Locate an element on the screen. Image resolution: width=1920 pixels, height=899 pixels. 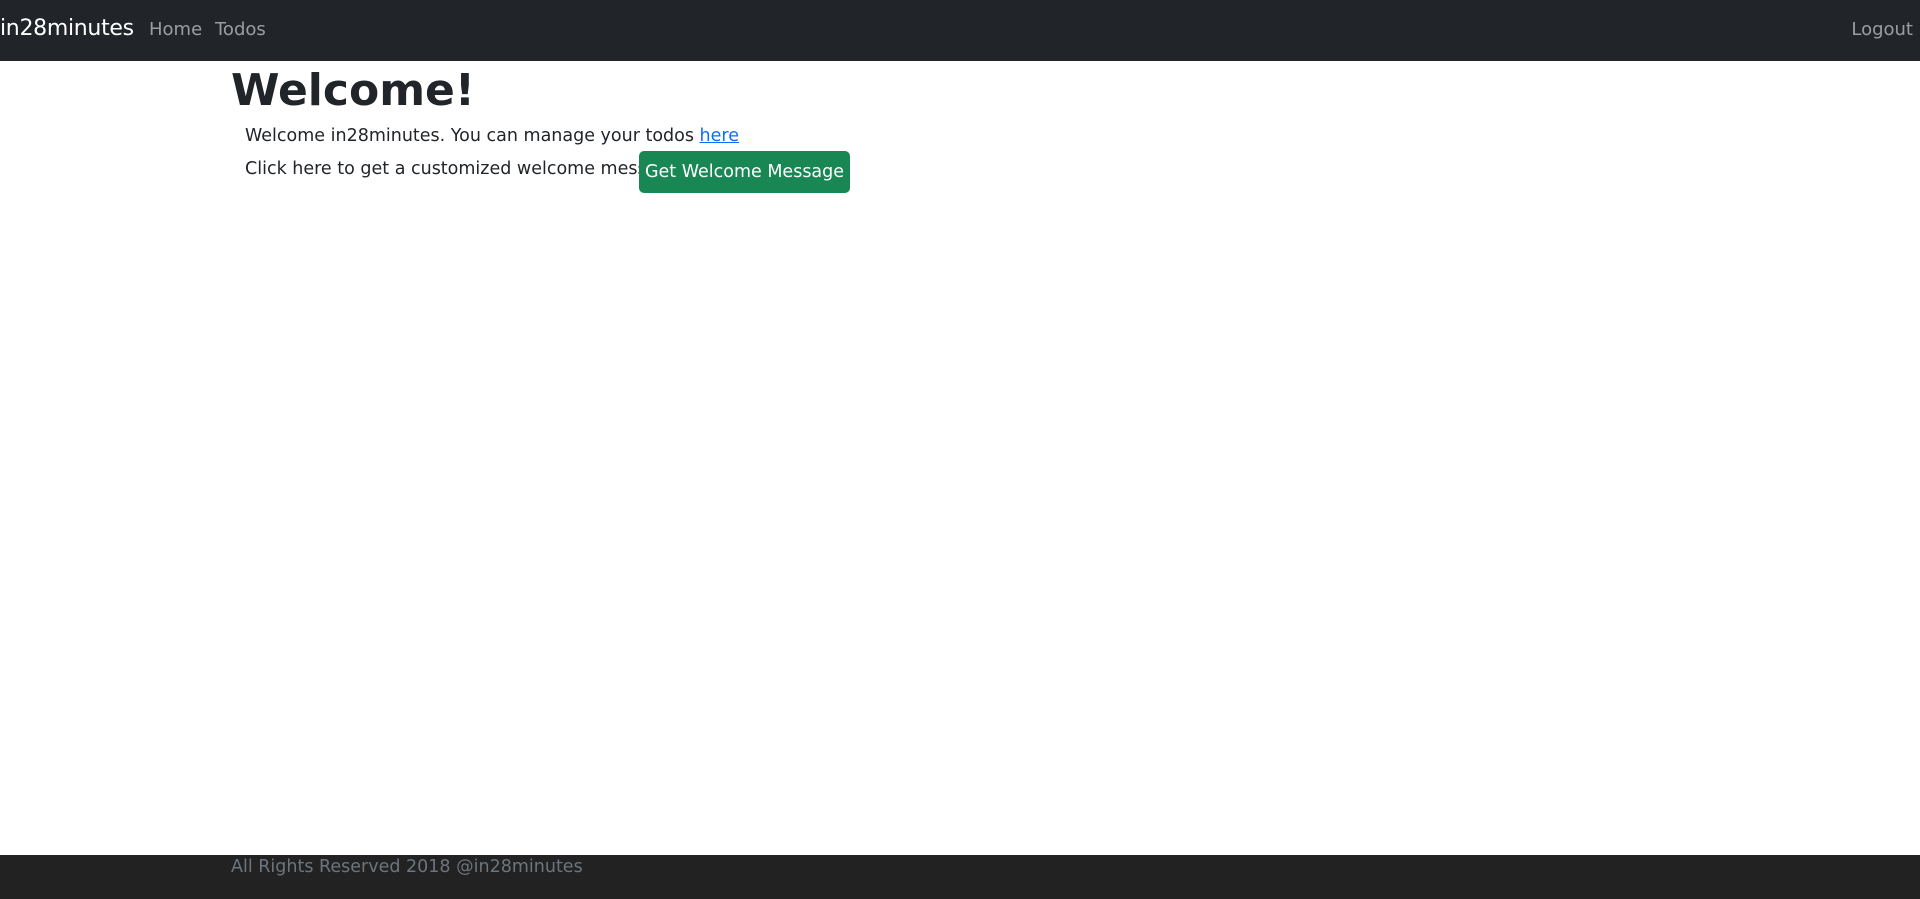
brand-link: in28minutes is located at coordinates (67, 28).